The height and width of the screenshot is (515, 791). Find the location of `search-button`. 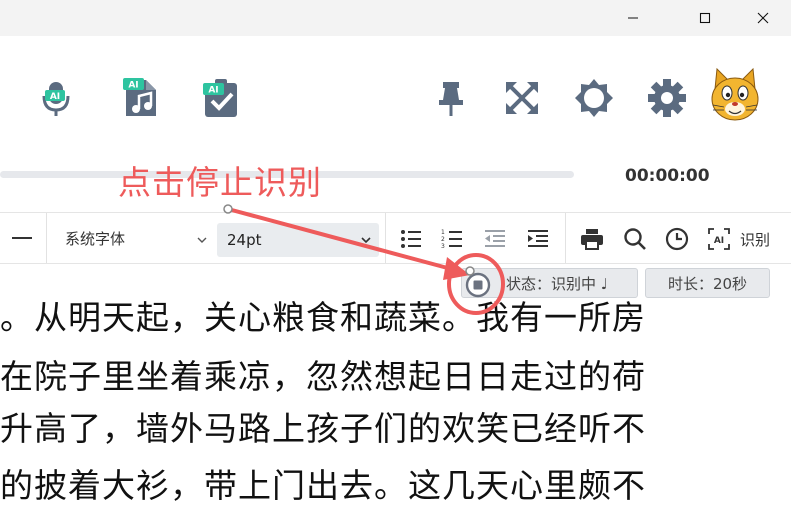

search-button is located at coordinates (635, 239).